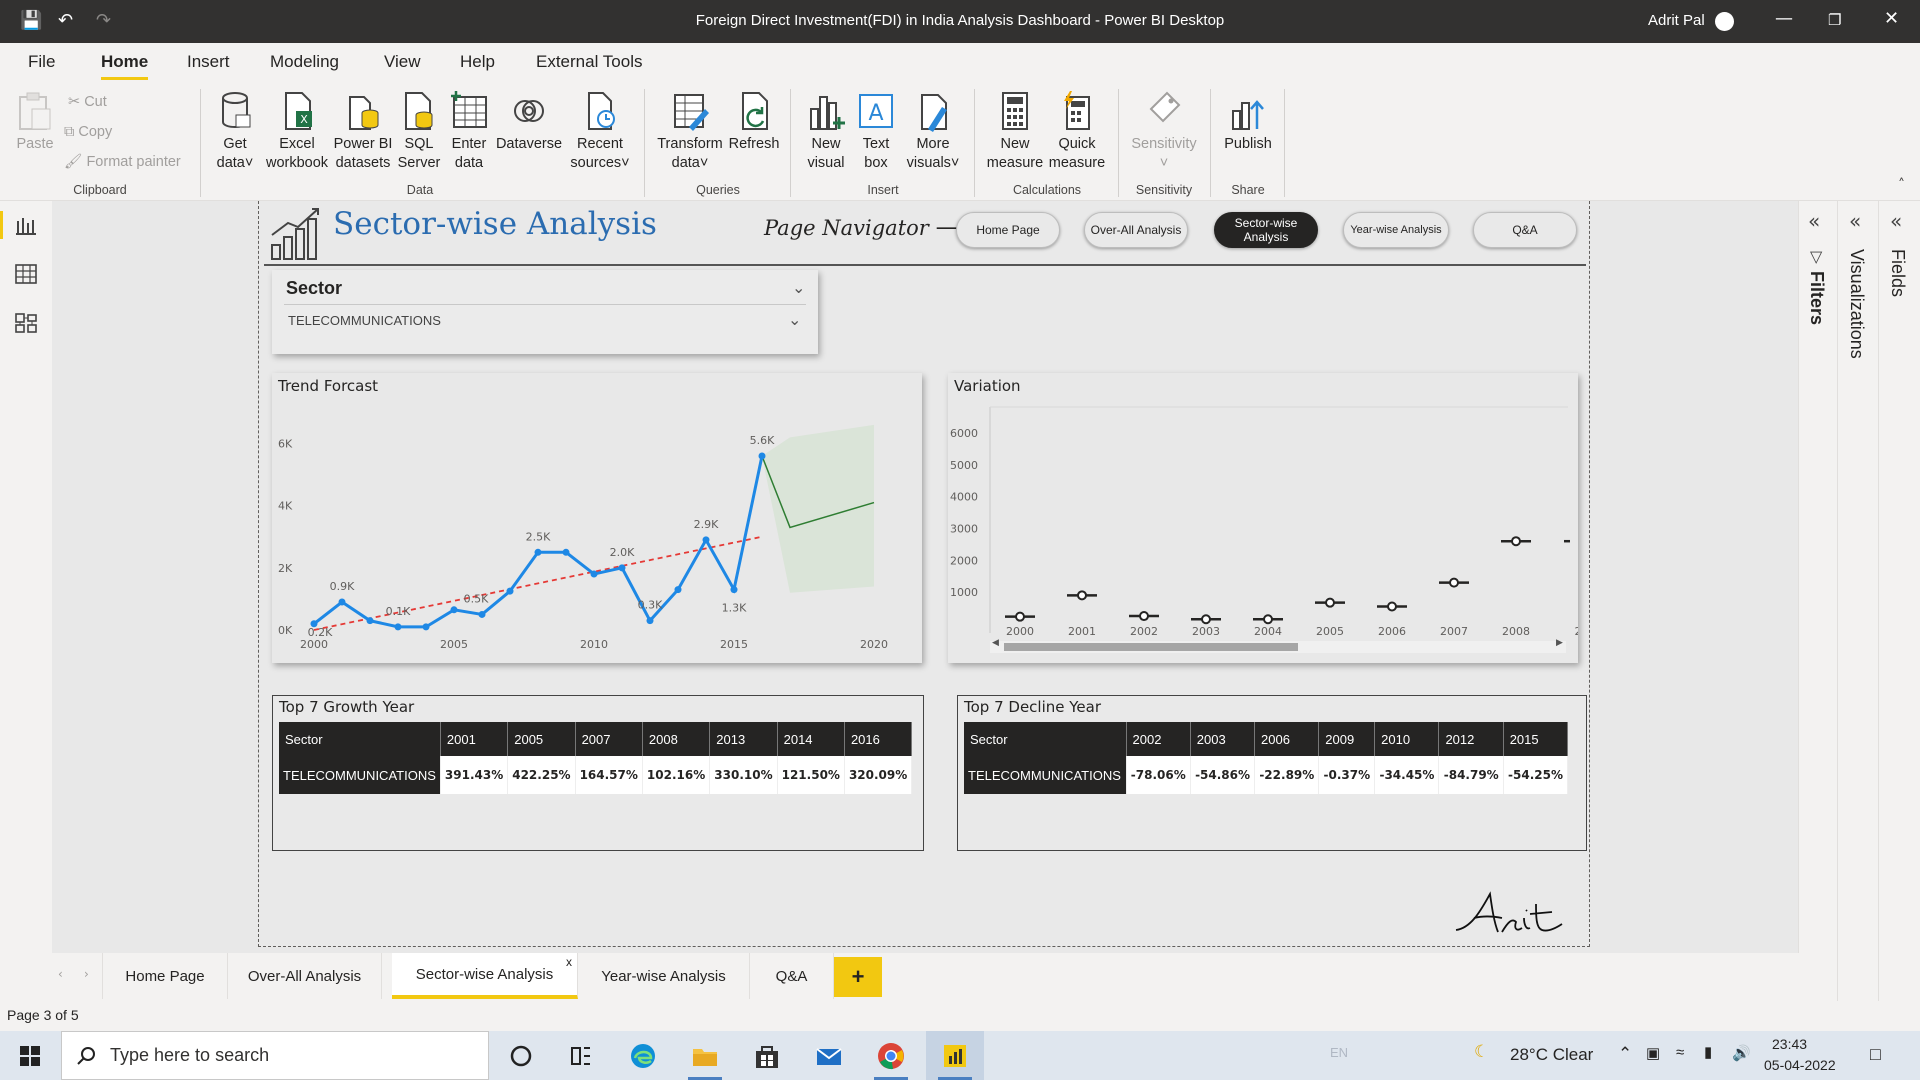 The width and height of the screenshot is (1920, 1080). What do you see at coordinates (600, 131) in the screenshot?
I see `recent-sources-button: Recent sources˅` at bounding box center [600, 131].